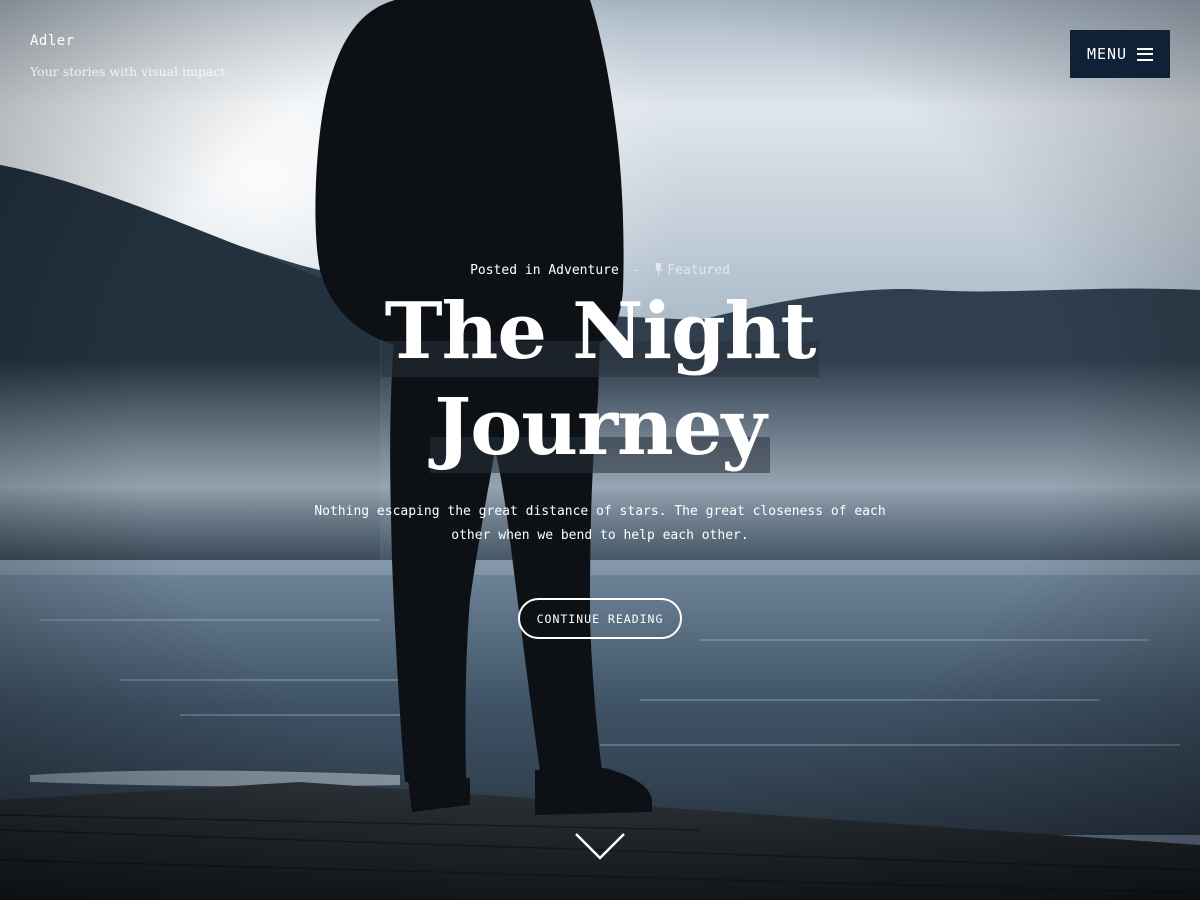 This screenshot has height=900, width=1200. What do you see at coordinates (1107, 54) in the screenshot?
I see `menu-label: MENU` at bounding box center [1107, 54].